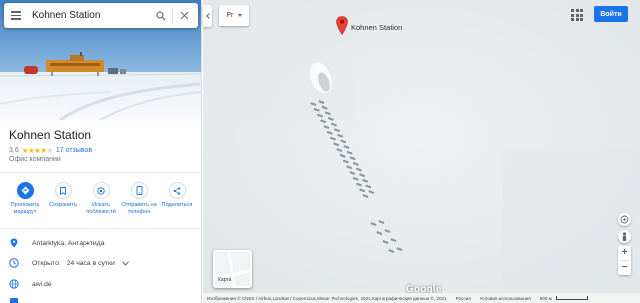  Describe the element at coordinates (505, 298) in the screenshot. I see `terms-link: Условия использования` at that location.